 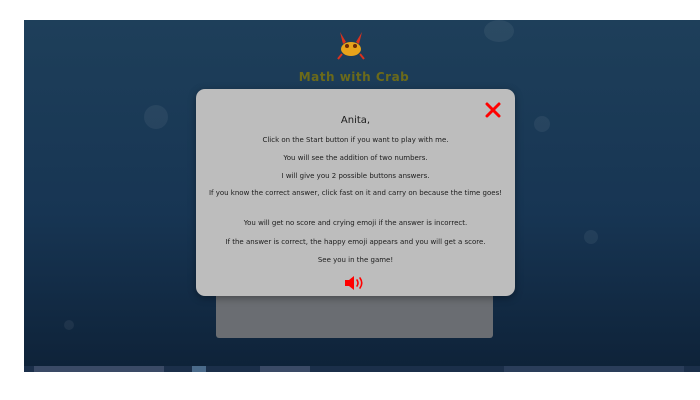 What do you see at coordinates (354, 315) in the screenshot?
I see `game-panel` at bounding box center [354, 315].